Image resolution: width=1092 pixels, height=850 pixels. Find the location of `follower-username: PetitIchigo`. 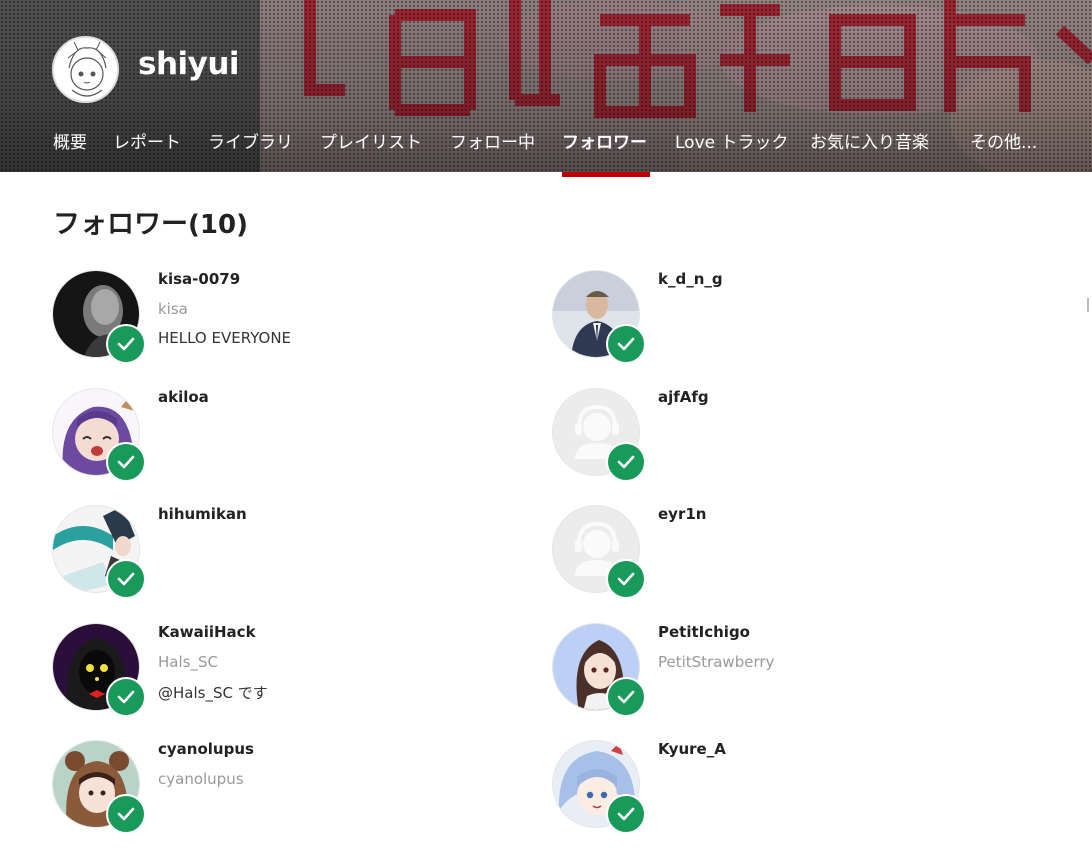

follower-username: PetitIchigo is located at coordinates (704, 632).